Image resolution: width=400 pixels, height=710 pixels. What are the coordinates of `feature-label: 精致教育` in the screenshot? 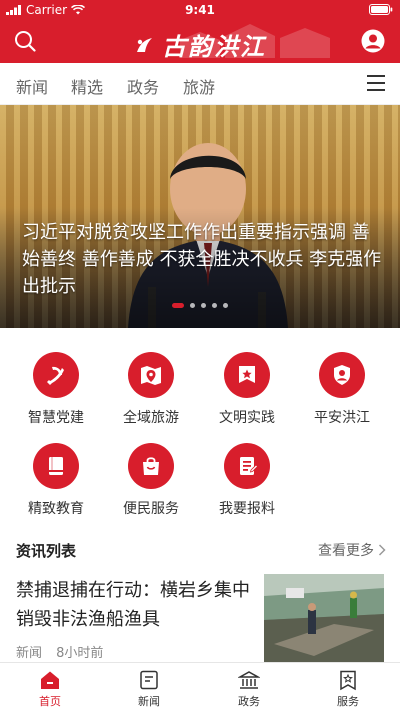 It's located at (56, 509).